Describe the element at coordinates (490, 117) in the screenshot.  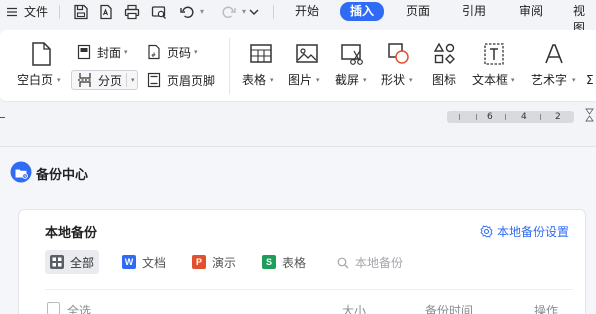
I see `ruler-number: 6` at that location.